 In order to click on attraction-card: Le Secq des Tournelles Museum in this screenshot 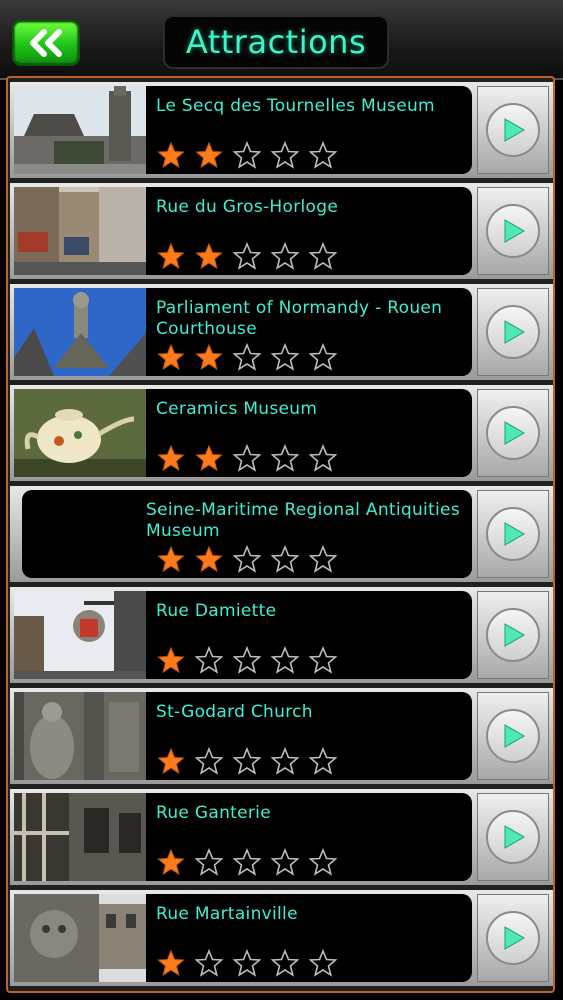, I will do `click(309, 130)`.